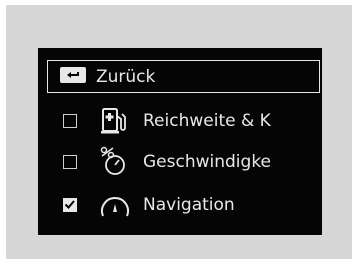 The width and height of the screenshot is (358, 265). I want to click on menu-item-reichweite: Reichweite & K, so click(180, 121).